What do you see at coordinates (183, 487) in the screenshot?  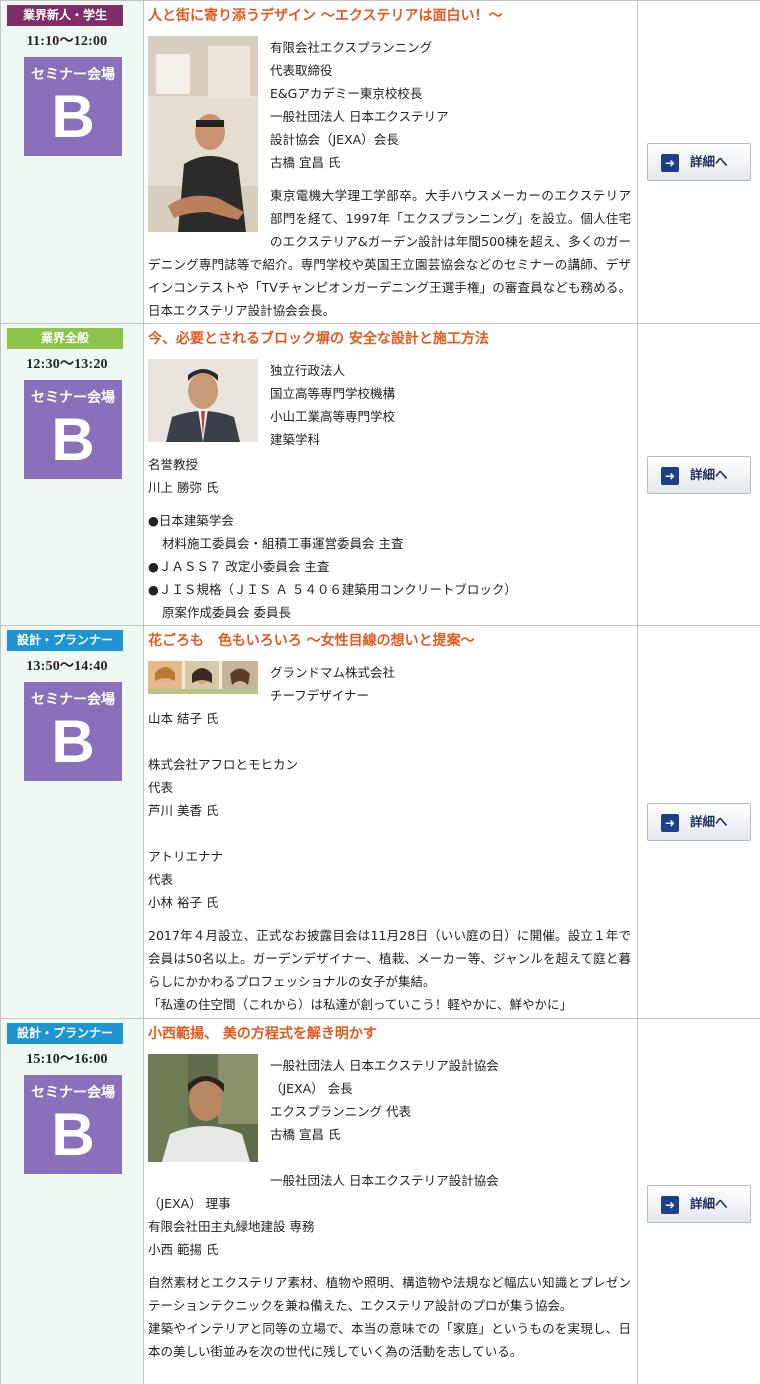 I see `speaker-name: 川上 勝弥 氏` at bounding box center [183, 487].